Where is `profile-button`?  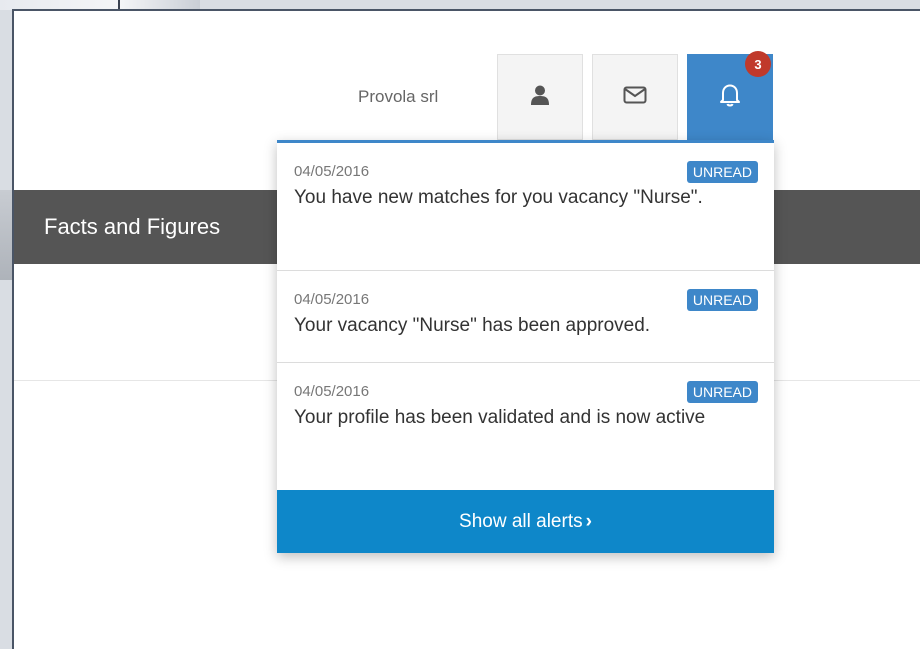 profile-button is located at coordinates (540, 97).